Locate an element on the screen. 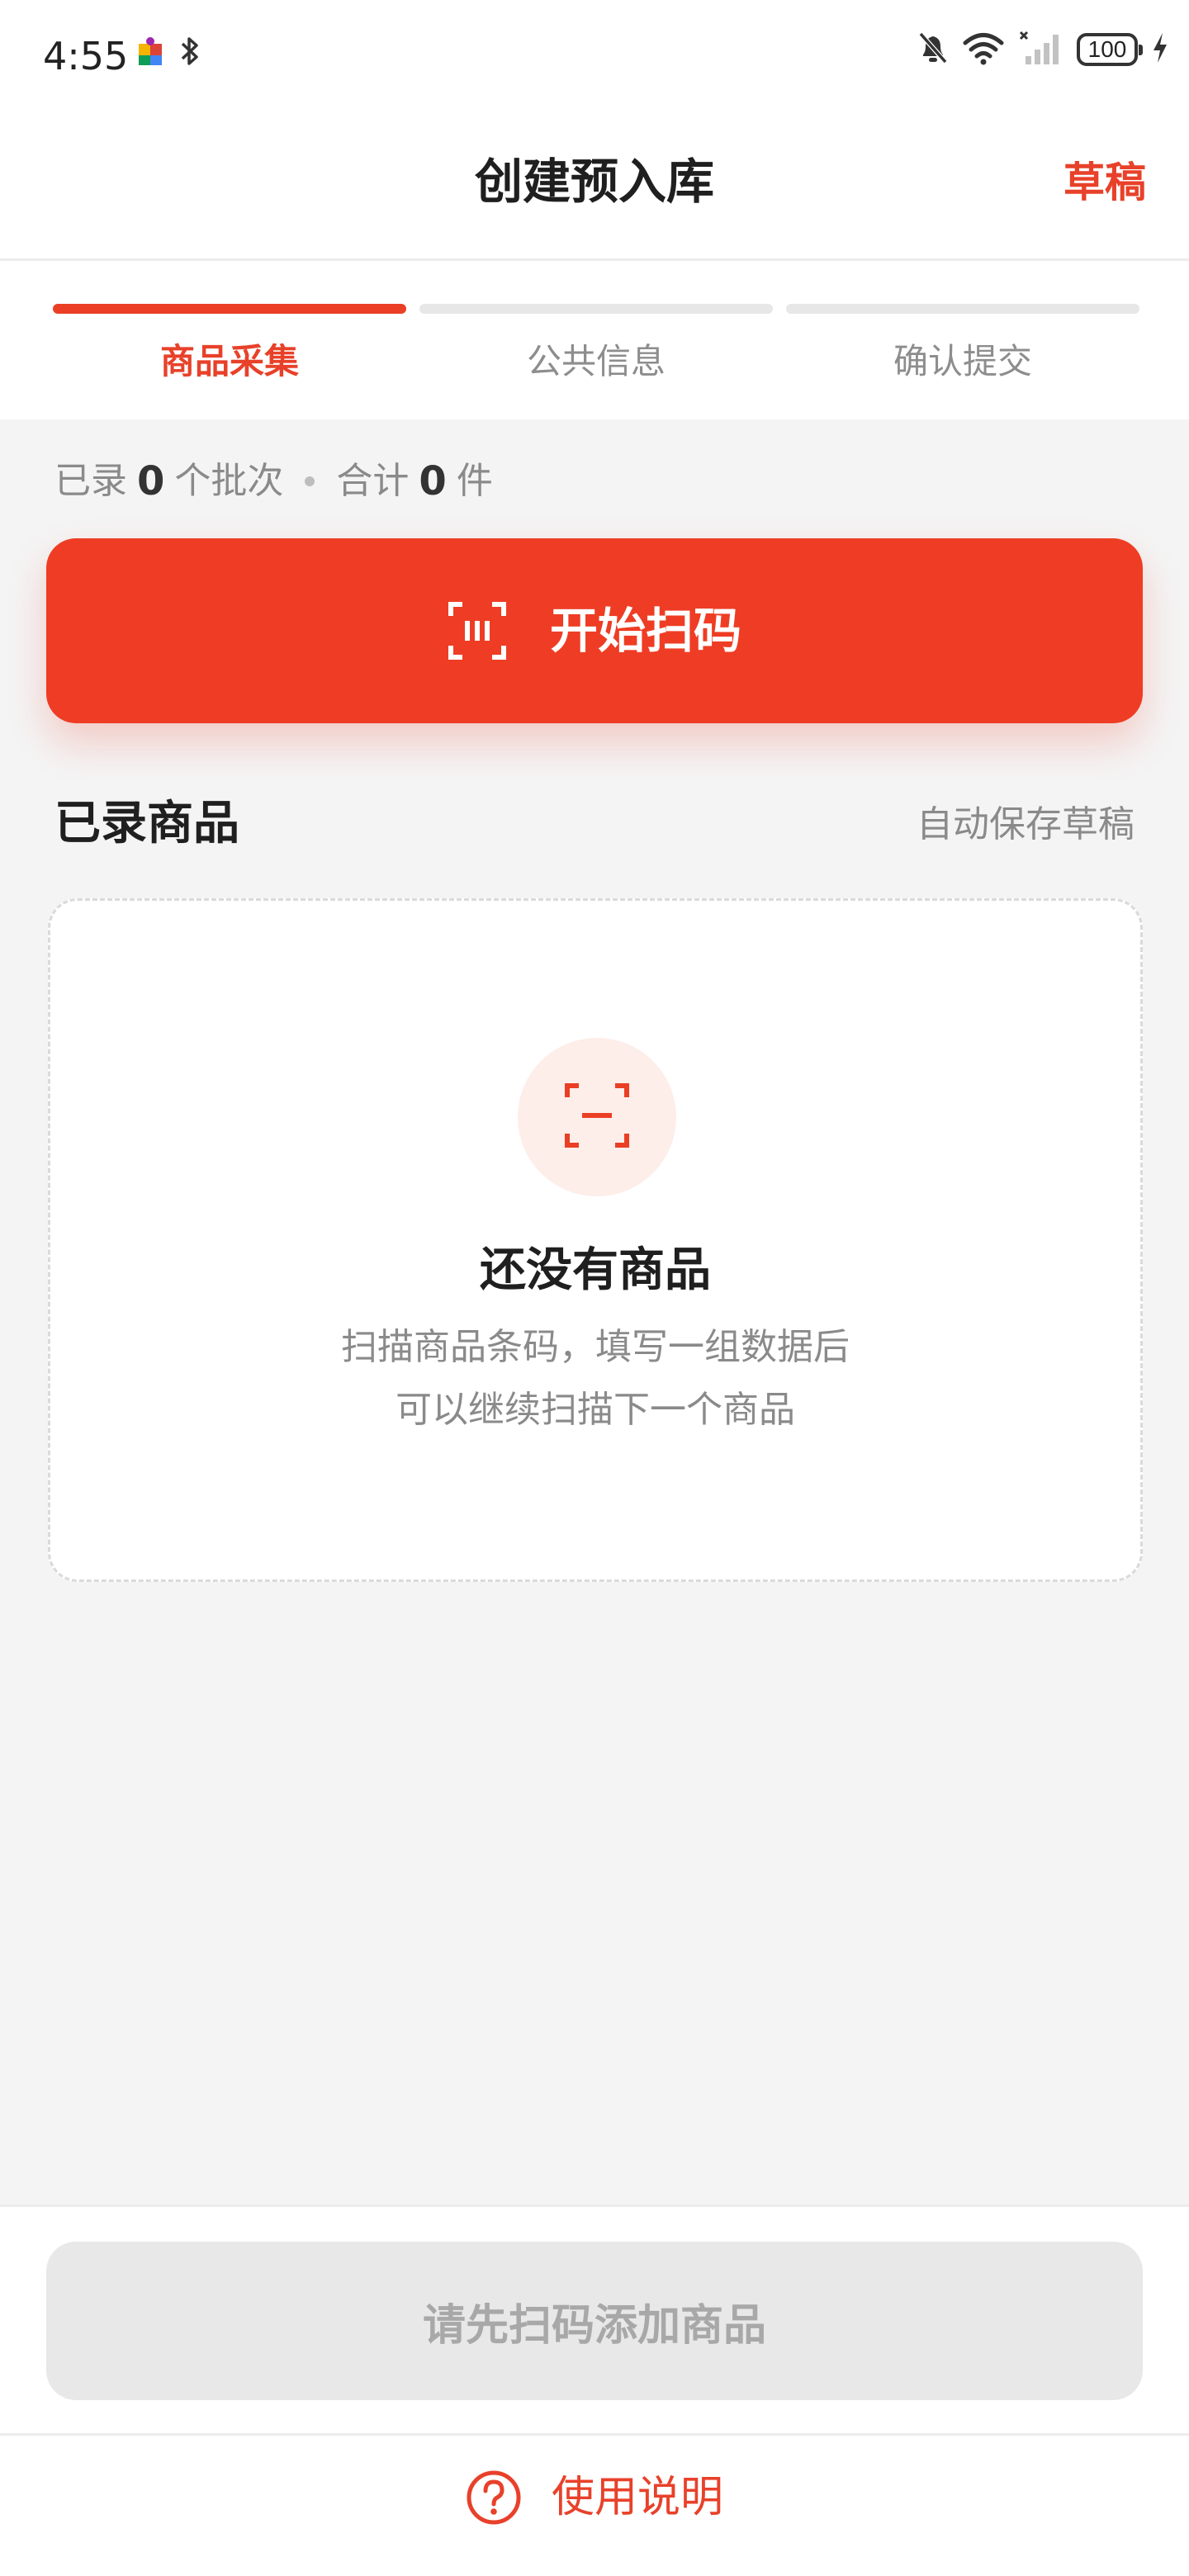  usage-guide-link: 使用说明 is located at coordinates (594, 2498).